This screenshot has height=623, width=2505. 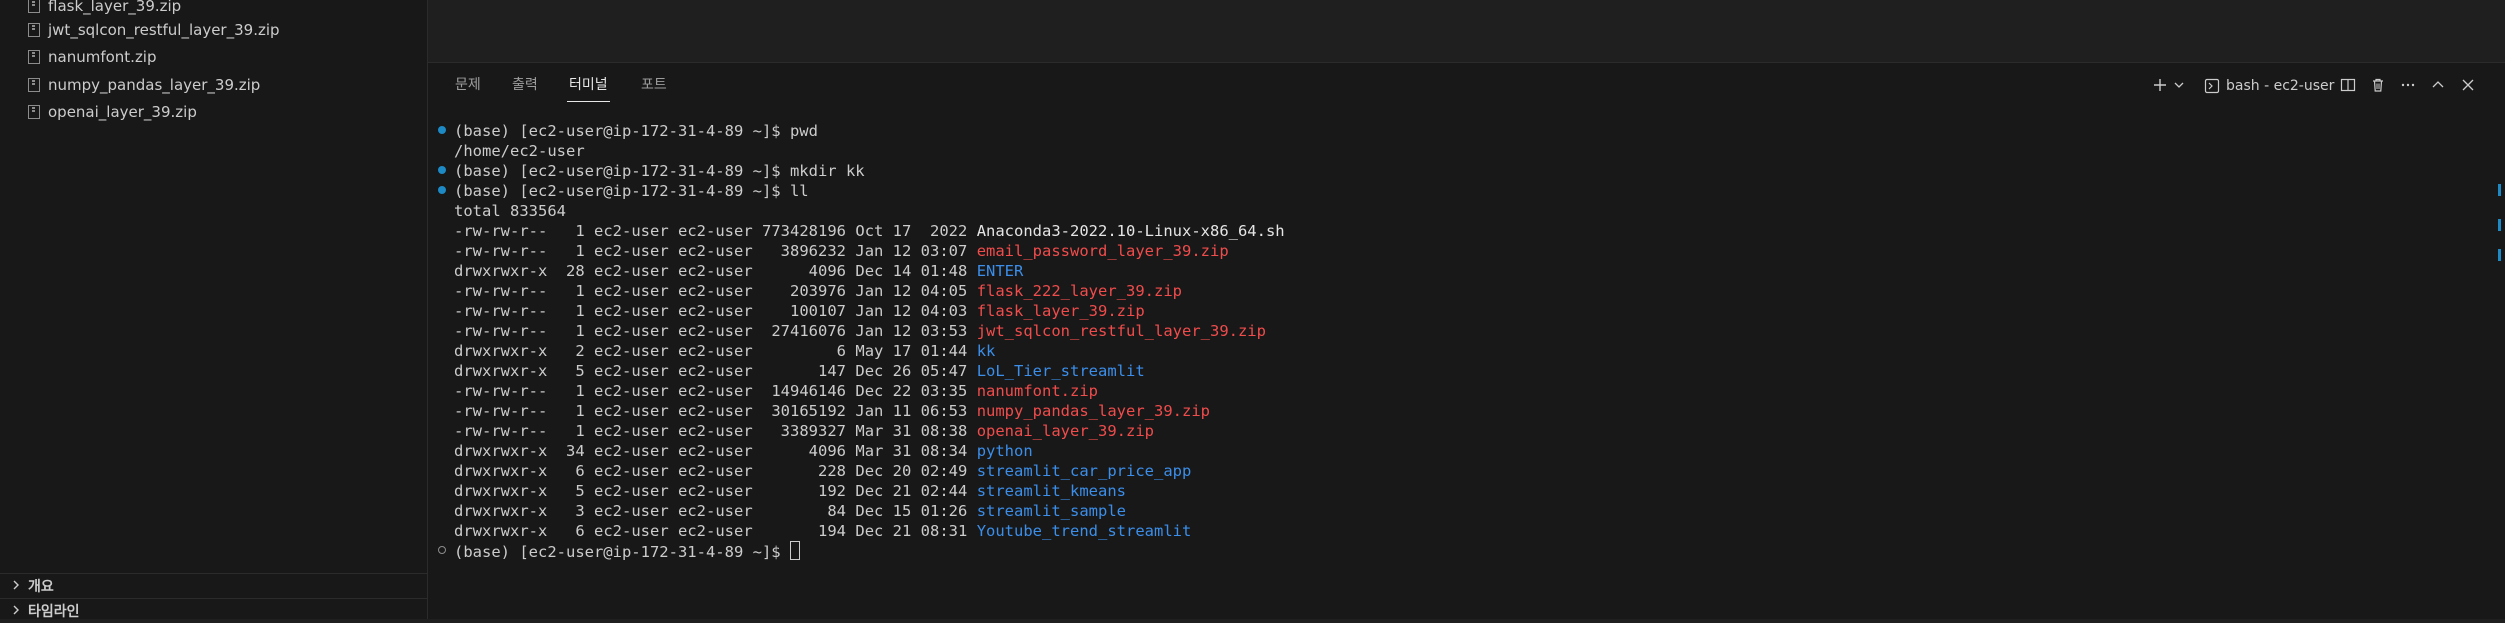 What do you see at coordinates (1065, 431) in the screenshot?
I see `listing-filename: openai_layer_39.zip` at bounding box center [1065, 431].